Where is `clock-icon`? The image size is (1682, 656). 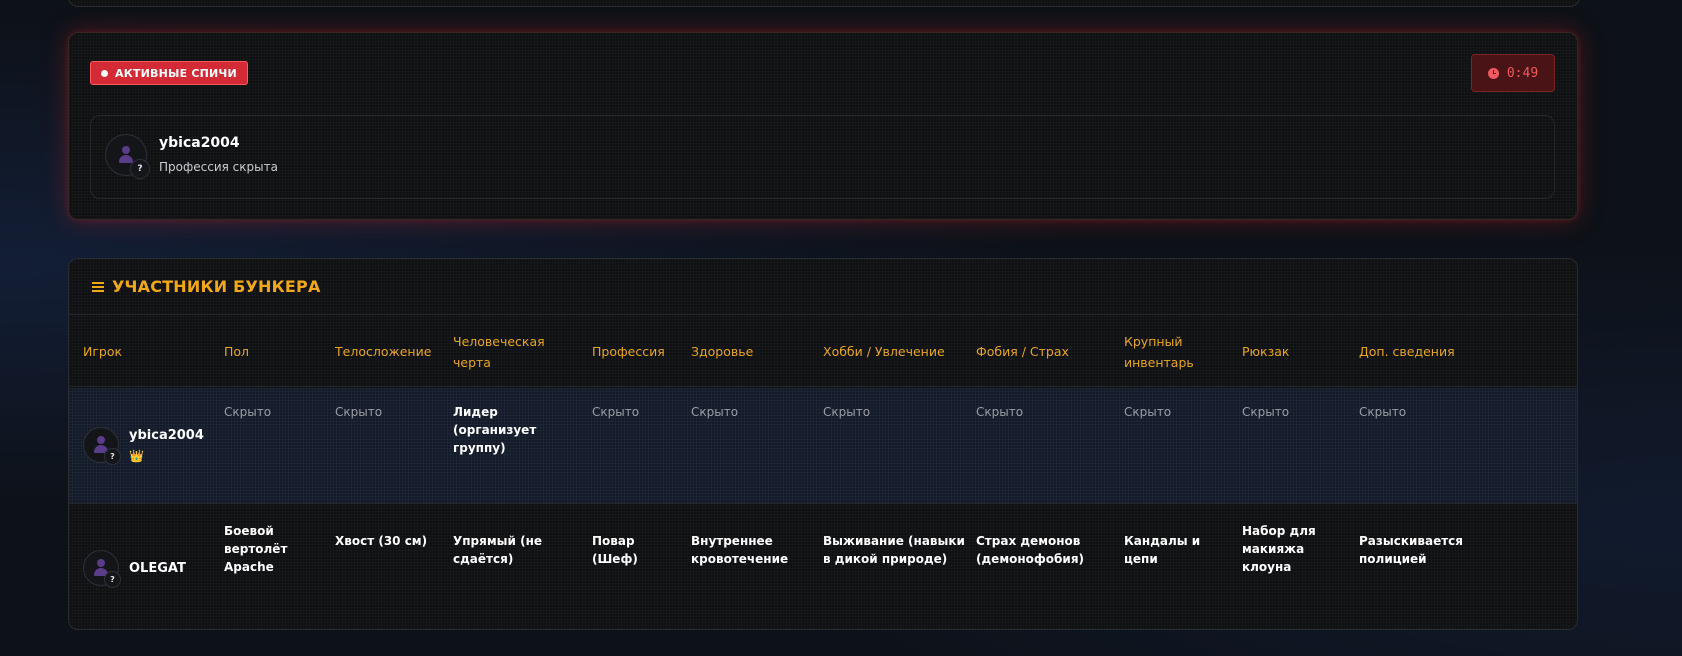
clock-icon is located at coordinates (1493, 73).